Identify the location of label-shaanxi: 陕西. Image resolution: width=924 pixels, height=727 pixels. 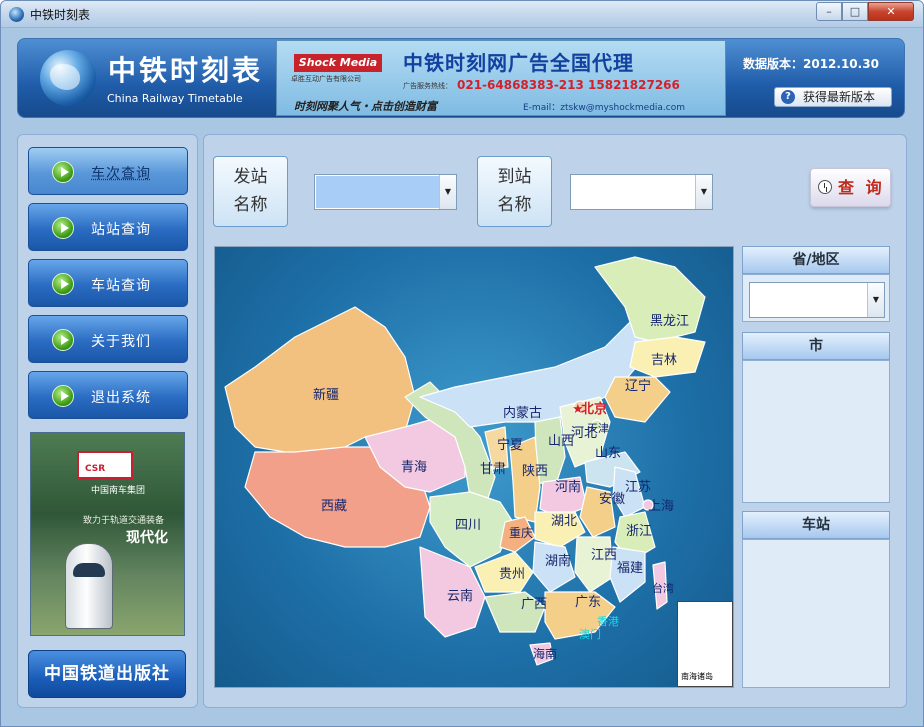
(535, 471).